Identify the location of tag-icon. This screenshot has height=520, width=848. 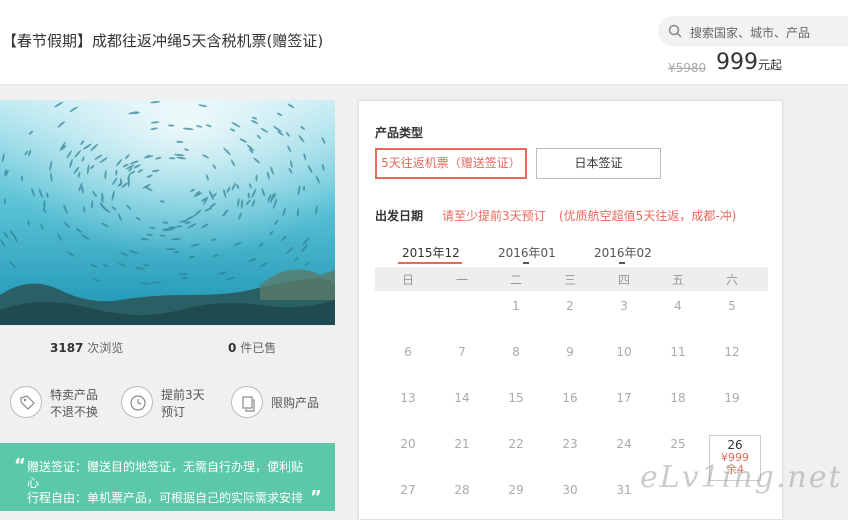
(26, 402).